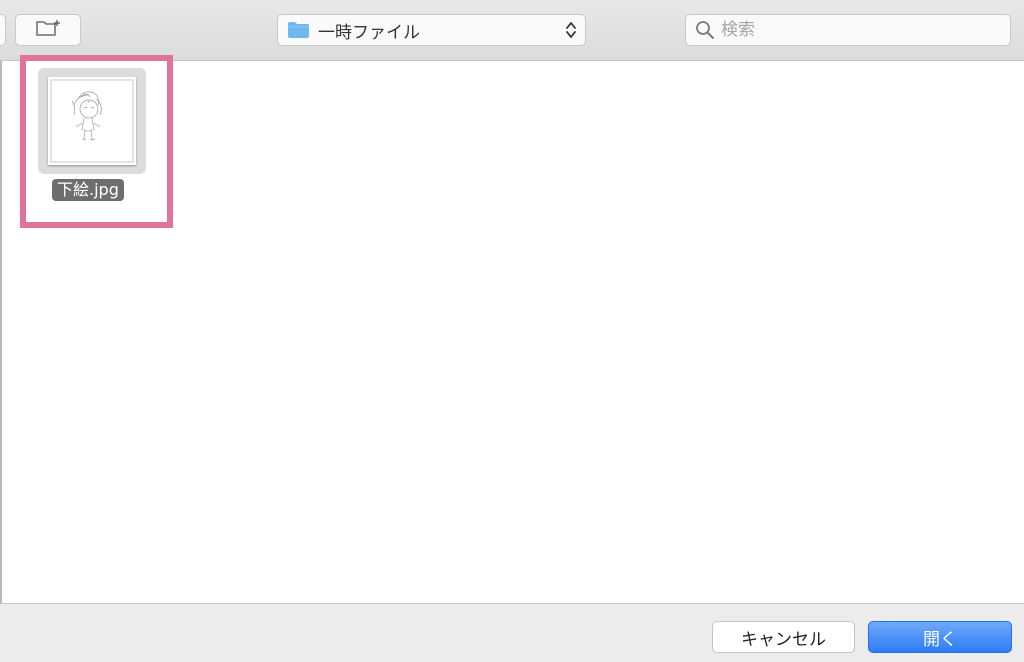  What do you see at coordinates (512, 633) in the screenshot?
I see `dialog-footer: キャンセル 開く` at bounding box center [512, 633].